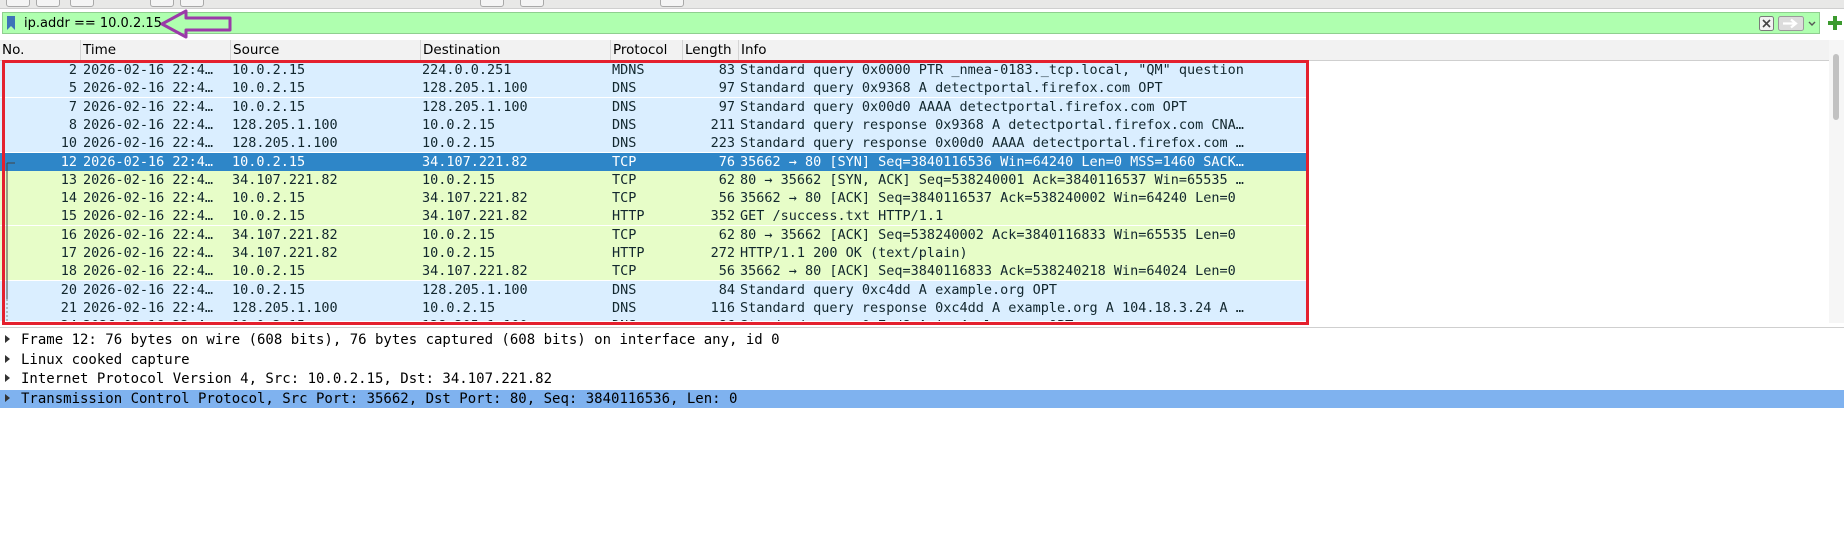  I want to click on column-header-info: Info, so click(1023, 50).